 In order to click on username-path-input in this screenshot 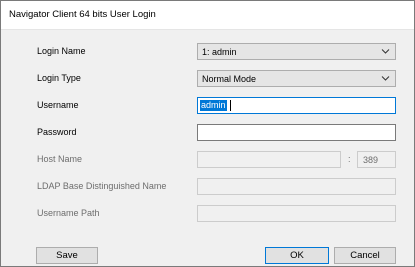, I will do `click(296, 213)`.